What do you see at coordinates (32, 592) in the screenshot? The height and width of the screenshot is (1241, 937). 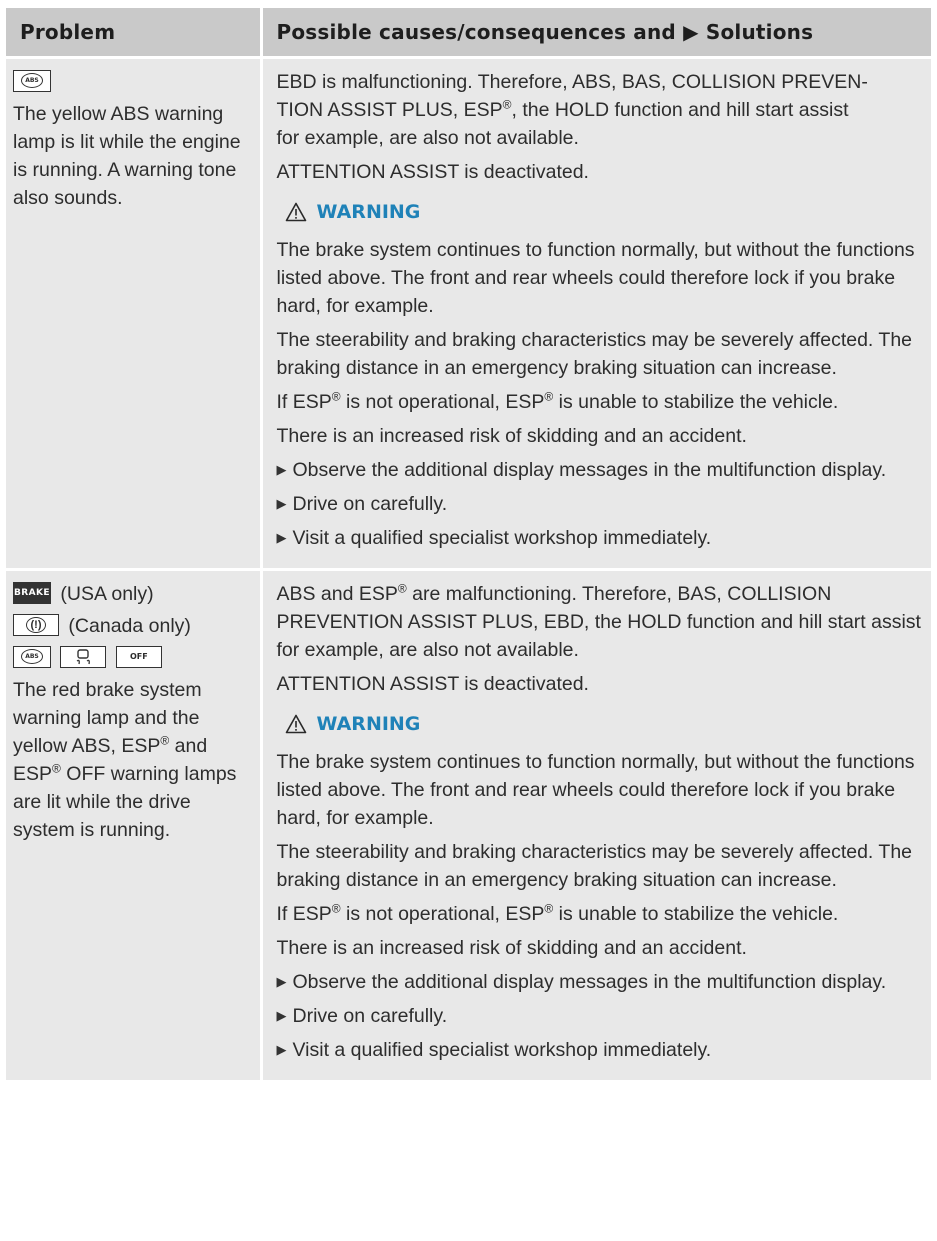 I see `brake-warning-lamp-icon: BRAKE` at bounding box center [32, 592].